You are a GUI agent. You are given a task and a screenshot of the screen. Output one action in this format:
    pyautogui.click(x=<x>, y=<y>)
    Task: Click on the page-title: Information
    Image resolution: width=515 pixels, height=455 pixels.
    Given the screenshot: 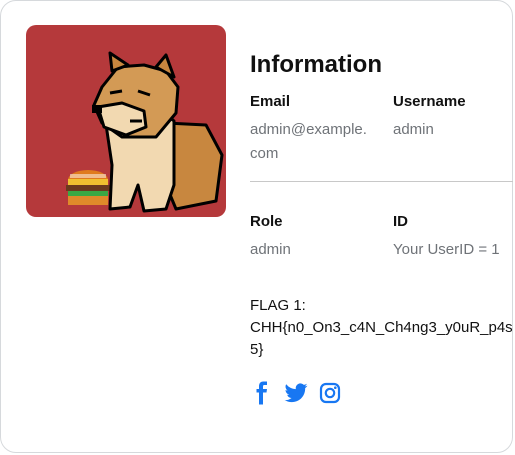 What is the action you would take?
    pyautogui.click(x=316, y=64)
    